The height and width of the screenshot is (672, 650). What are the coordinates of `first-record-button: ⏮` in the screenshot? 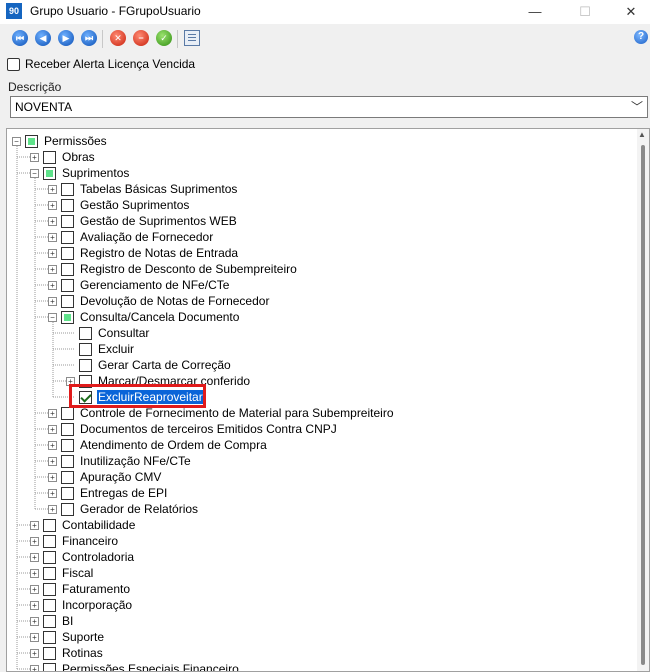 It's located at (20, 38).